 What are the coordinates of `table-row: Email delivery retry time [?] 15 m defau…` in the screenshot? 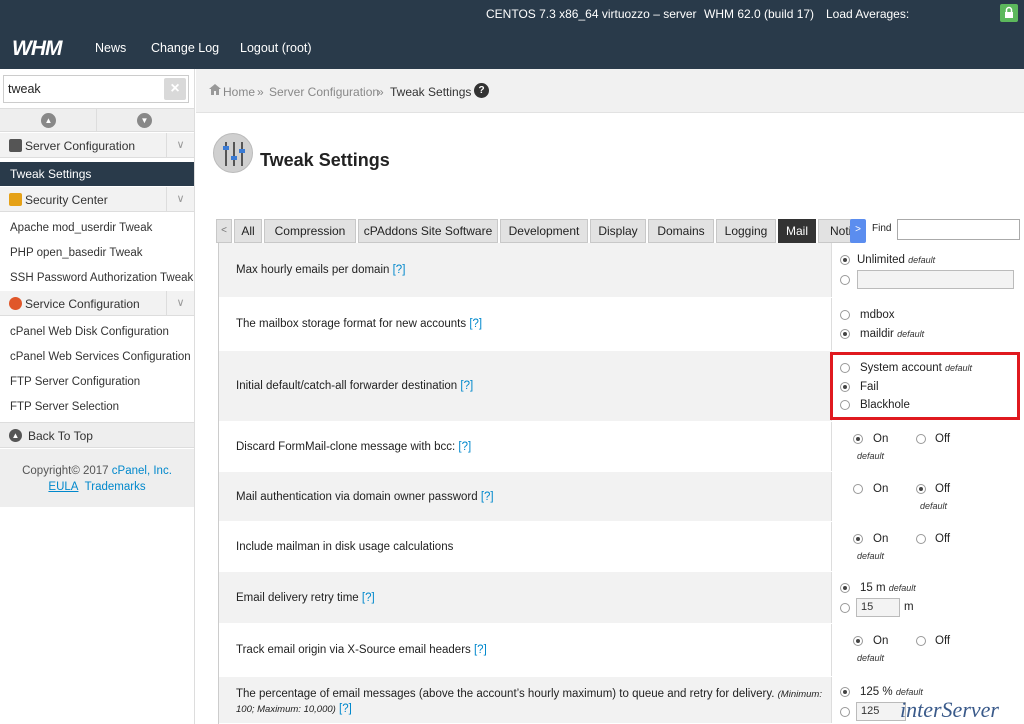 It's located at (621, 598).